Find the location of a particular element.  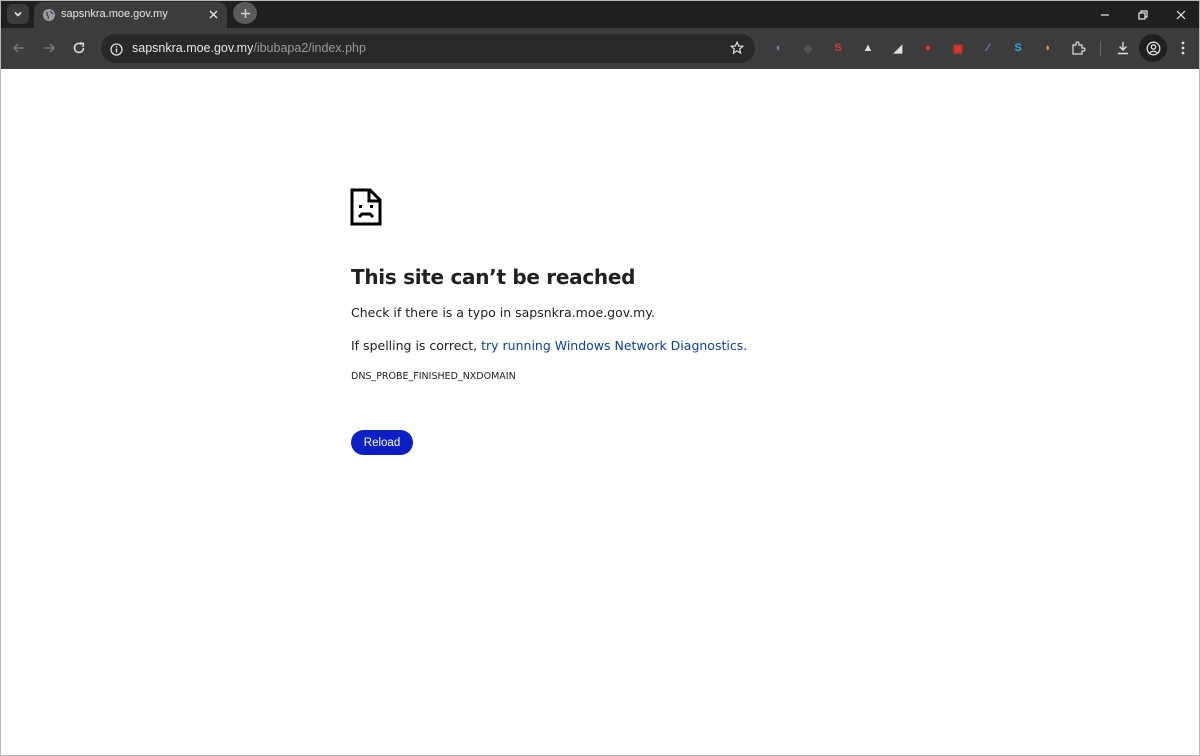

back-button is located at coordinates (19, 48).